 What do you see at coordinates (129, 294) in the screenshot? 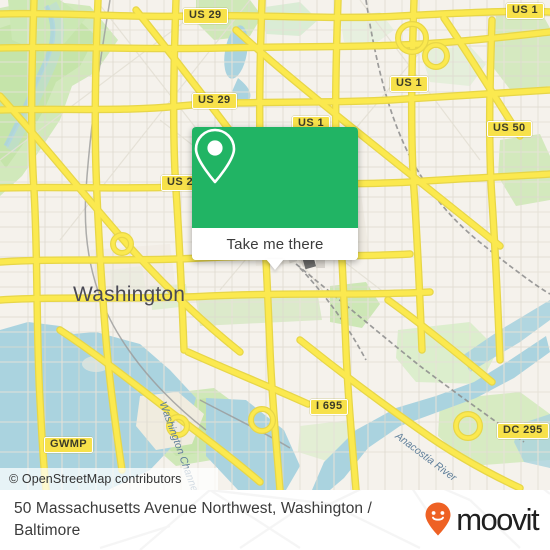
I see `map-label-washington: Washington` at bounding box center [129, 294].